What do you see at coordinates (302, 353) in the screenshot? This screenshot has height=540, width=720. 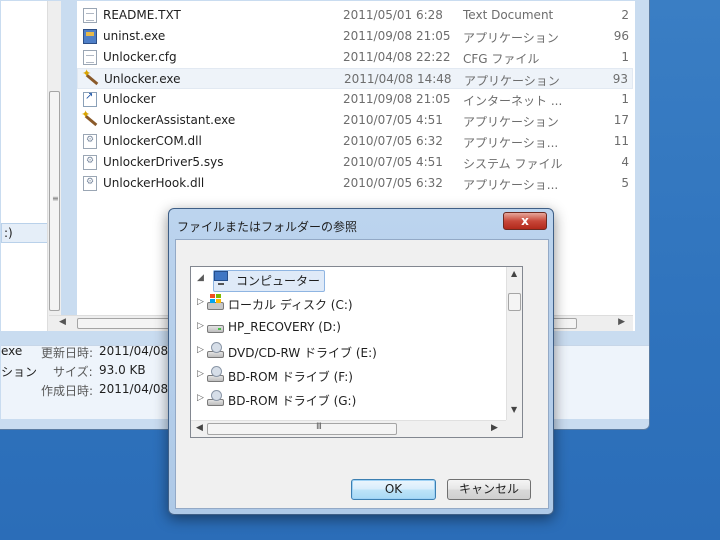 I see `tree-node-label: DVD/CD-RW ドライブ (E:)` at bounding box center [302, 353].